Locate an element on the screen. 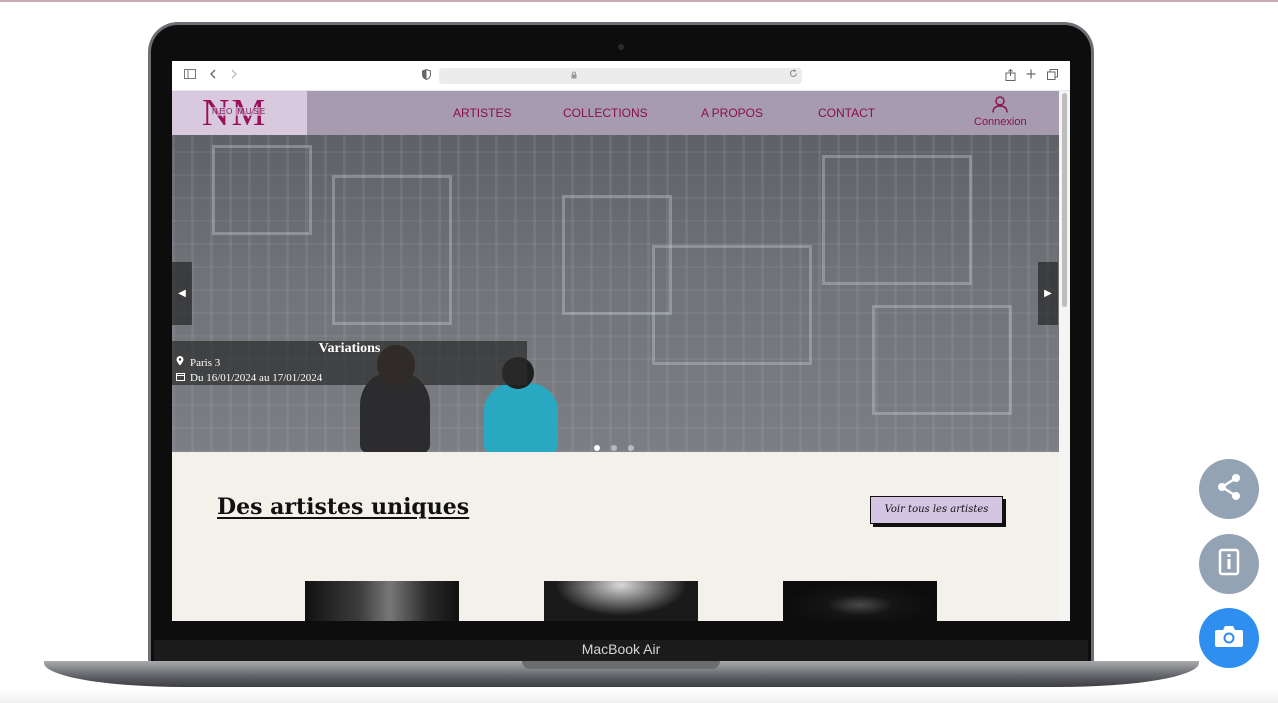  nav-collections: COLLECTIONS is located at coordinates (605, 113).